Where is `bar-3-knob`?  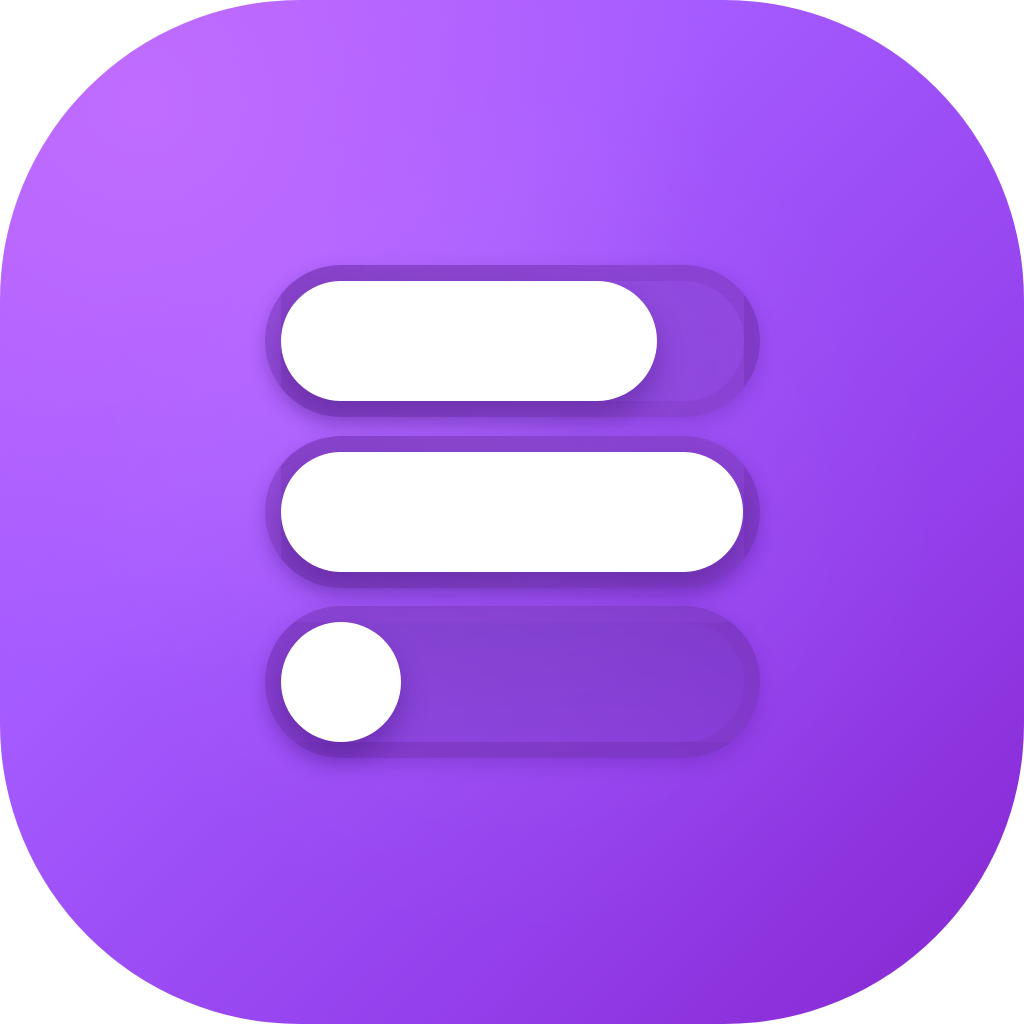
bar-3-knob is located at coordinates (341, 682).